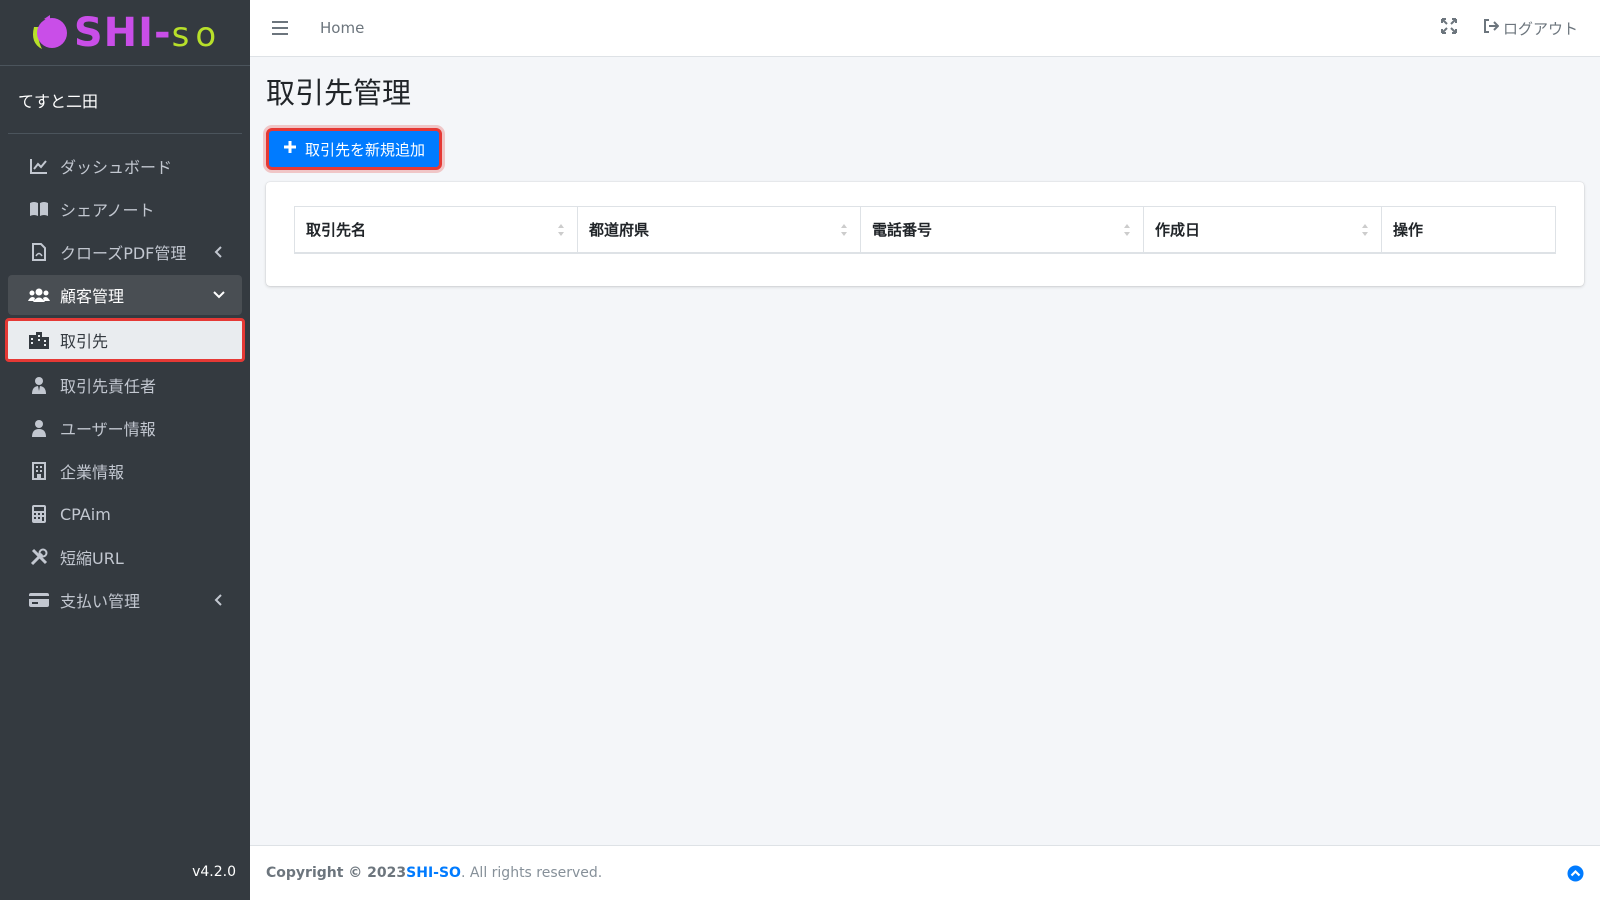 This screenshot has width=1600, height=900. I want to click on column-header-created-date: 作成日, so click(1262, 230).